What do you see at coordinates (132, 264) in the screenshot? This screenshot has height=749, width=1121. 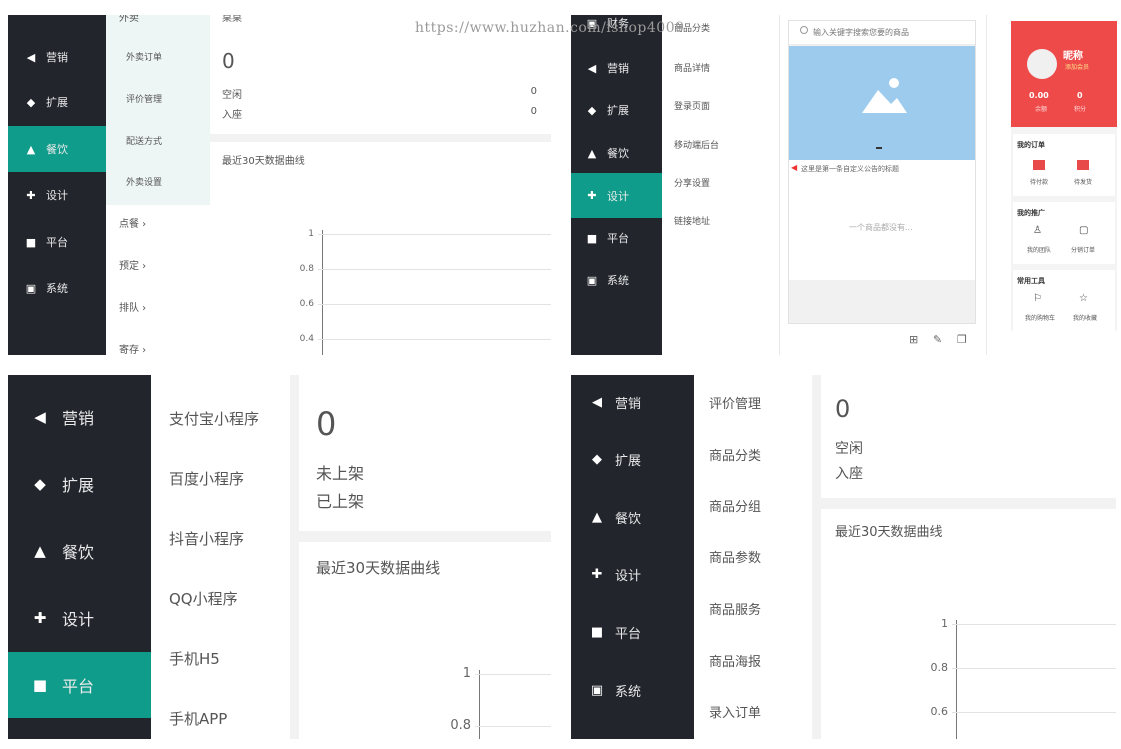 I see `submenu-group-reserve: 预定 ›` at bounding box center [132, 264].